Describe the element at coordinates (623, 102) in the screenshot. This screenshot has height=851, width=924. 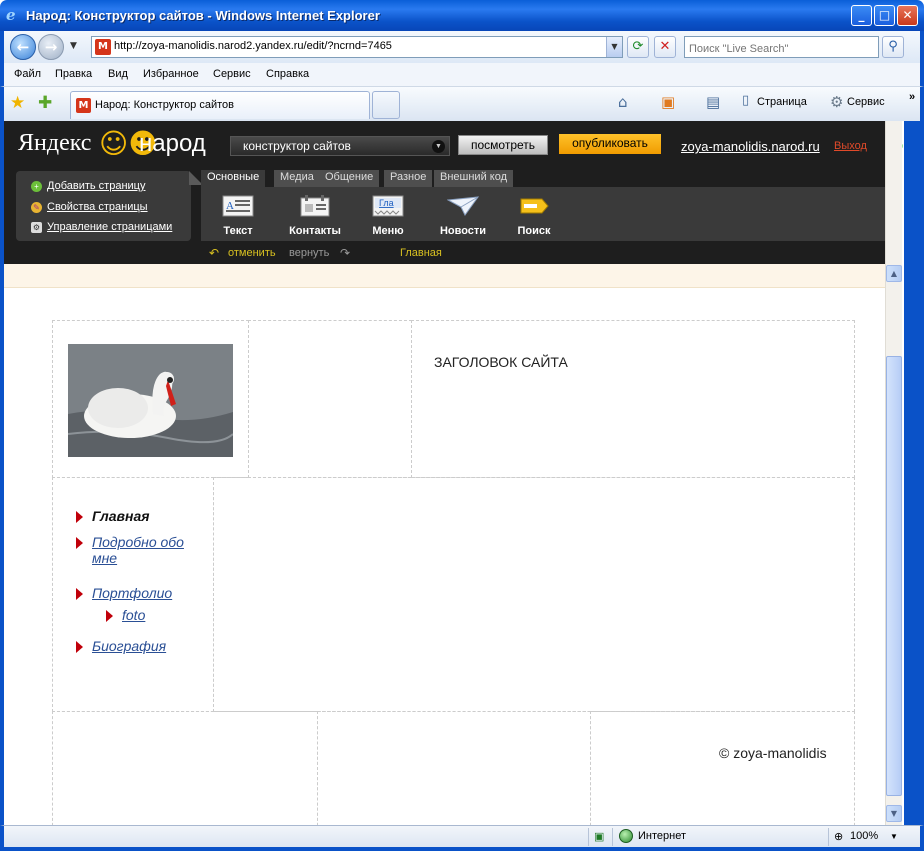
I see `home-icon: ⌂` at that location.